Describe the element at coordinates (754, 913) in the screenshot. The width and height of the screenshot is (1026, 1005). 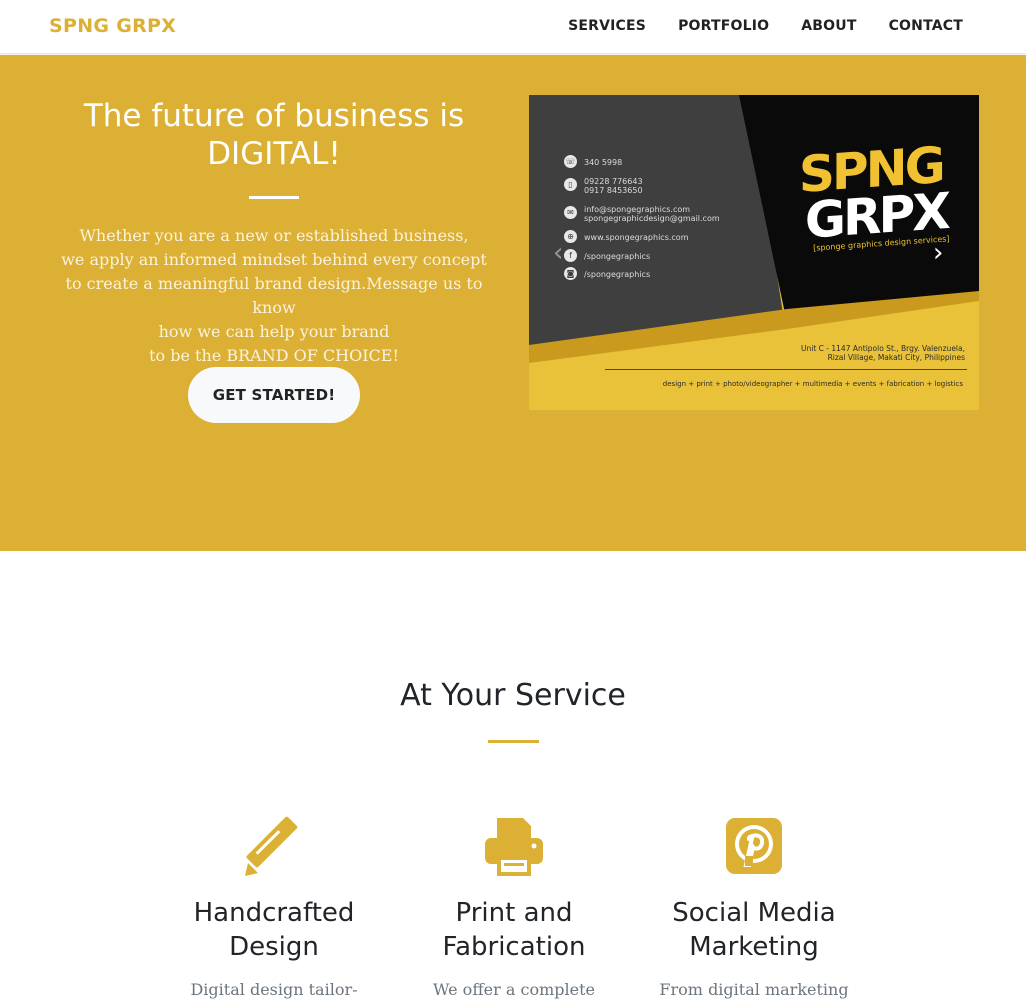
I see `service-title-line: Social Media` at that location.